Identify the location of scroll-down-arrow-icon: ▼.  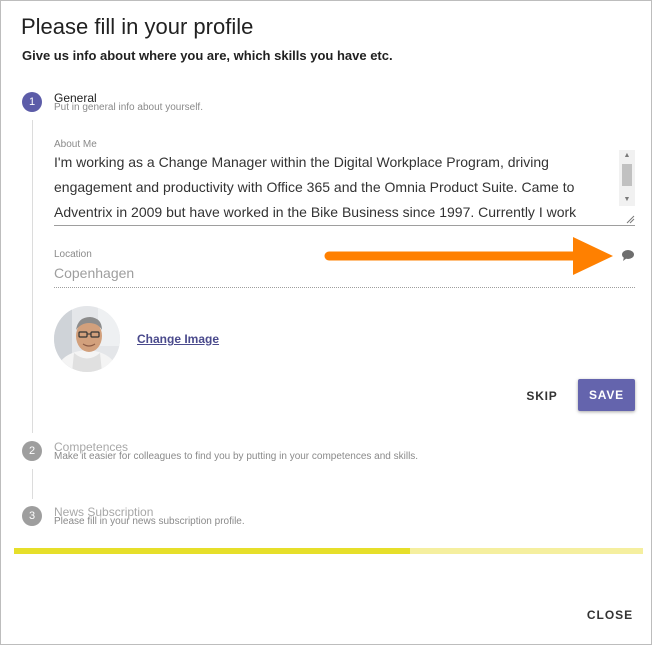
(627, 200).